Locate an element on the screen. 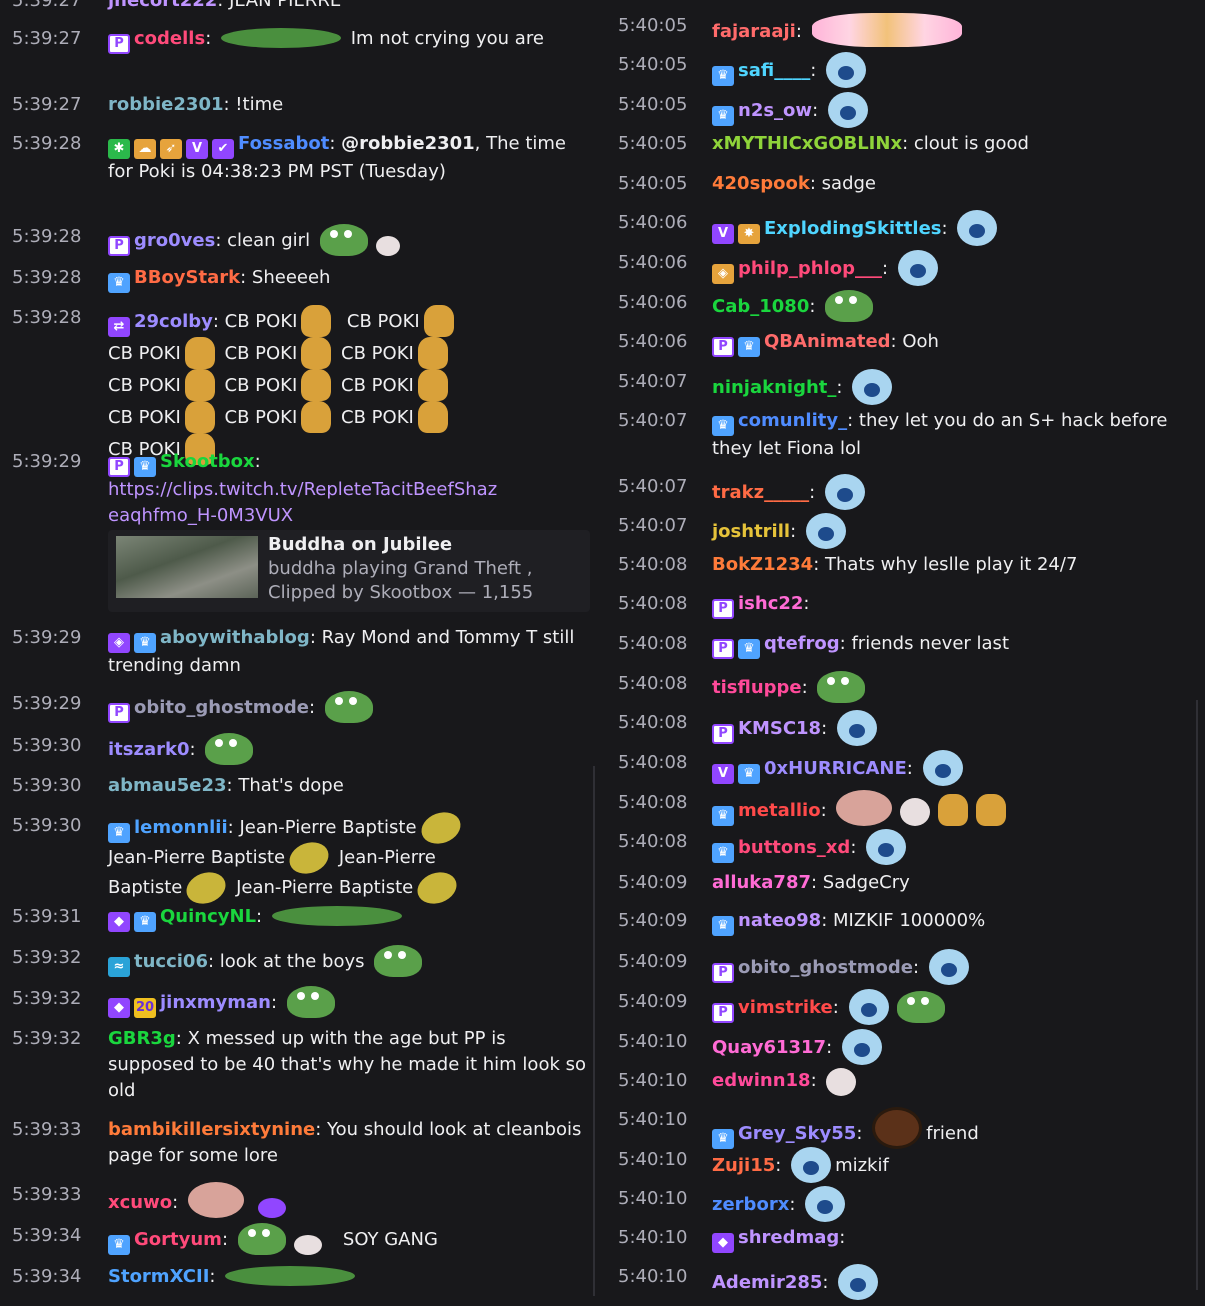 The height and width of the screenshot is (1306, 1205). username: BokZ1234 is located at coordinates (762, 564).